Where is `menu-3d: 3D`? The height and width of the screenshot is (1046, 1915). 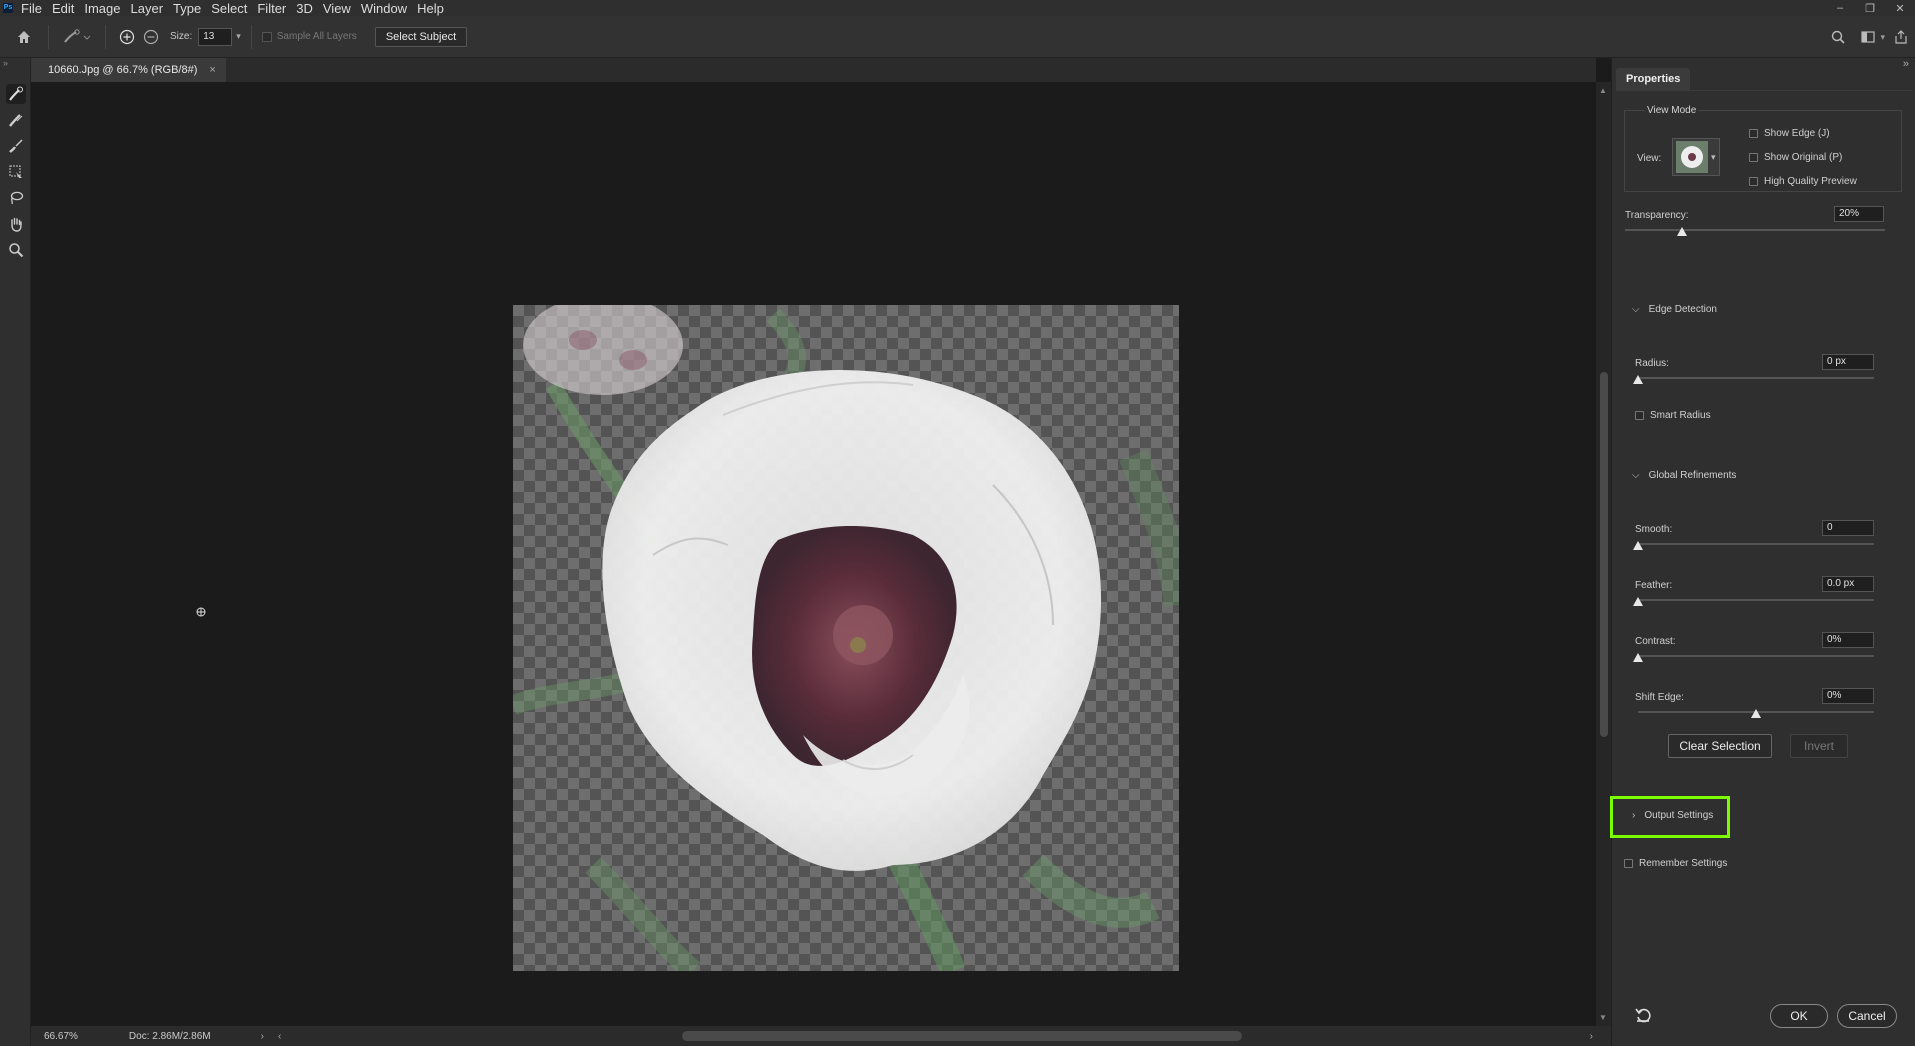
menu-3d: 3D is located at coordinates (304, 8).